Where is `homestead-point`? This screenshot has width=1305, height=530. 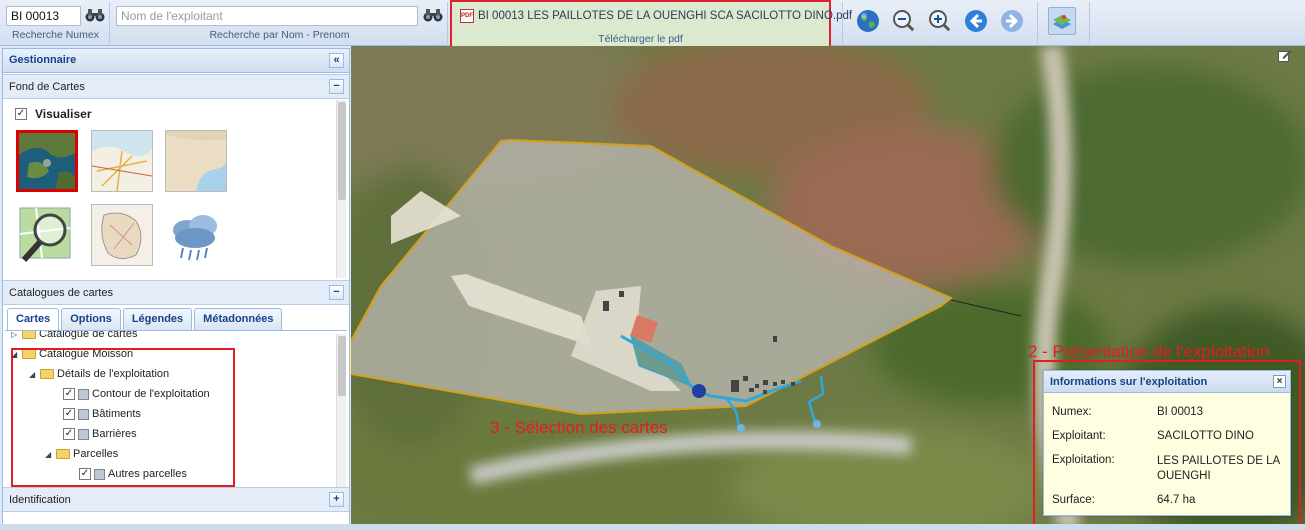
homestead-point is located at coordinates (699, 391).